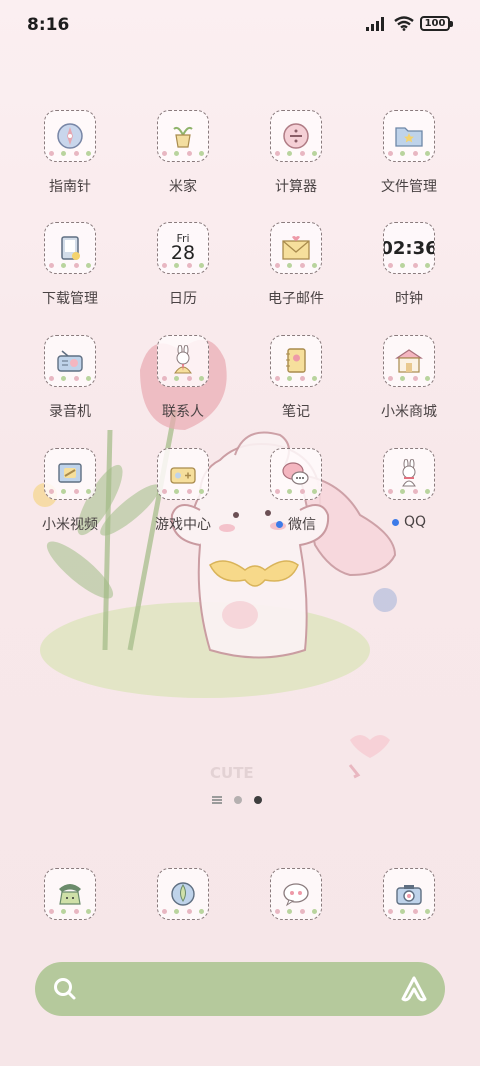 Image resolution: width=480 pixels, height=1066 pixels. Describe the element at coordinates (258, 800) in the screenshot. I see `page-dot-active` at that location.